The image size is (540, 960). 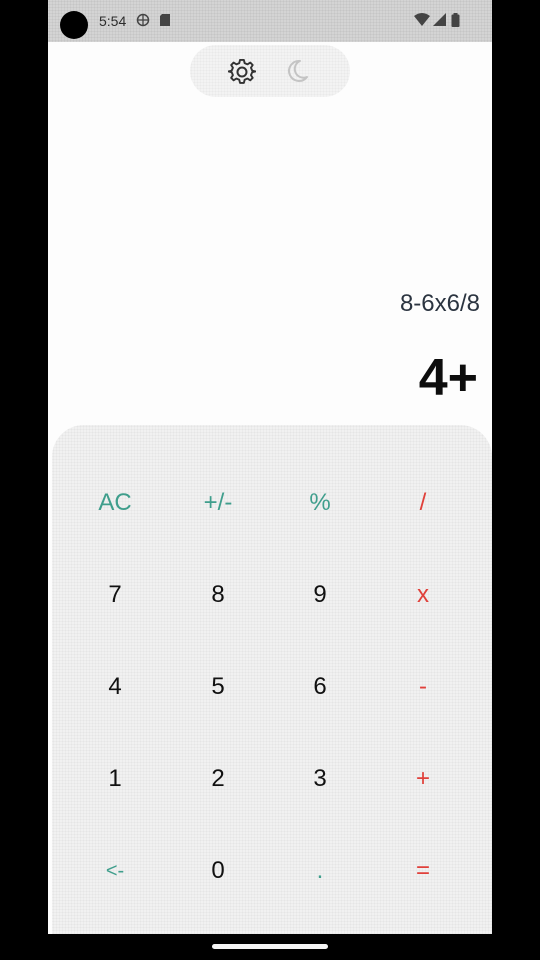 I want to click on top-toolbar, so click(x=270, y=71).